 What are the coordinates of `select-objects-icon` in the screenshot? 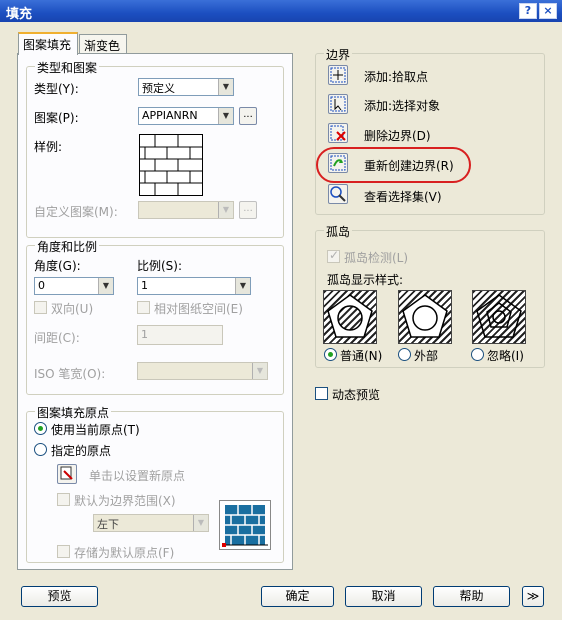 It's located at (338, 104).